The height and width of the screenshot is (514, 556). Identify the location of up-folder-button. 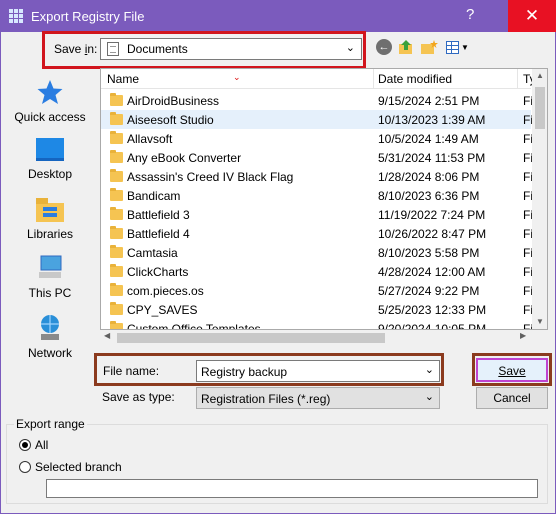
(406, 47).